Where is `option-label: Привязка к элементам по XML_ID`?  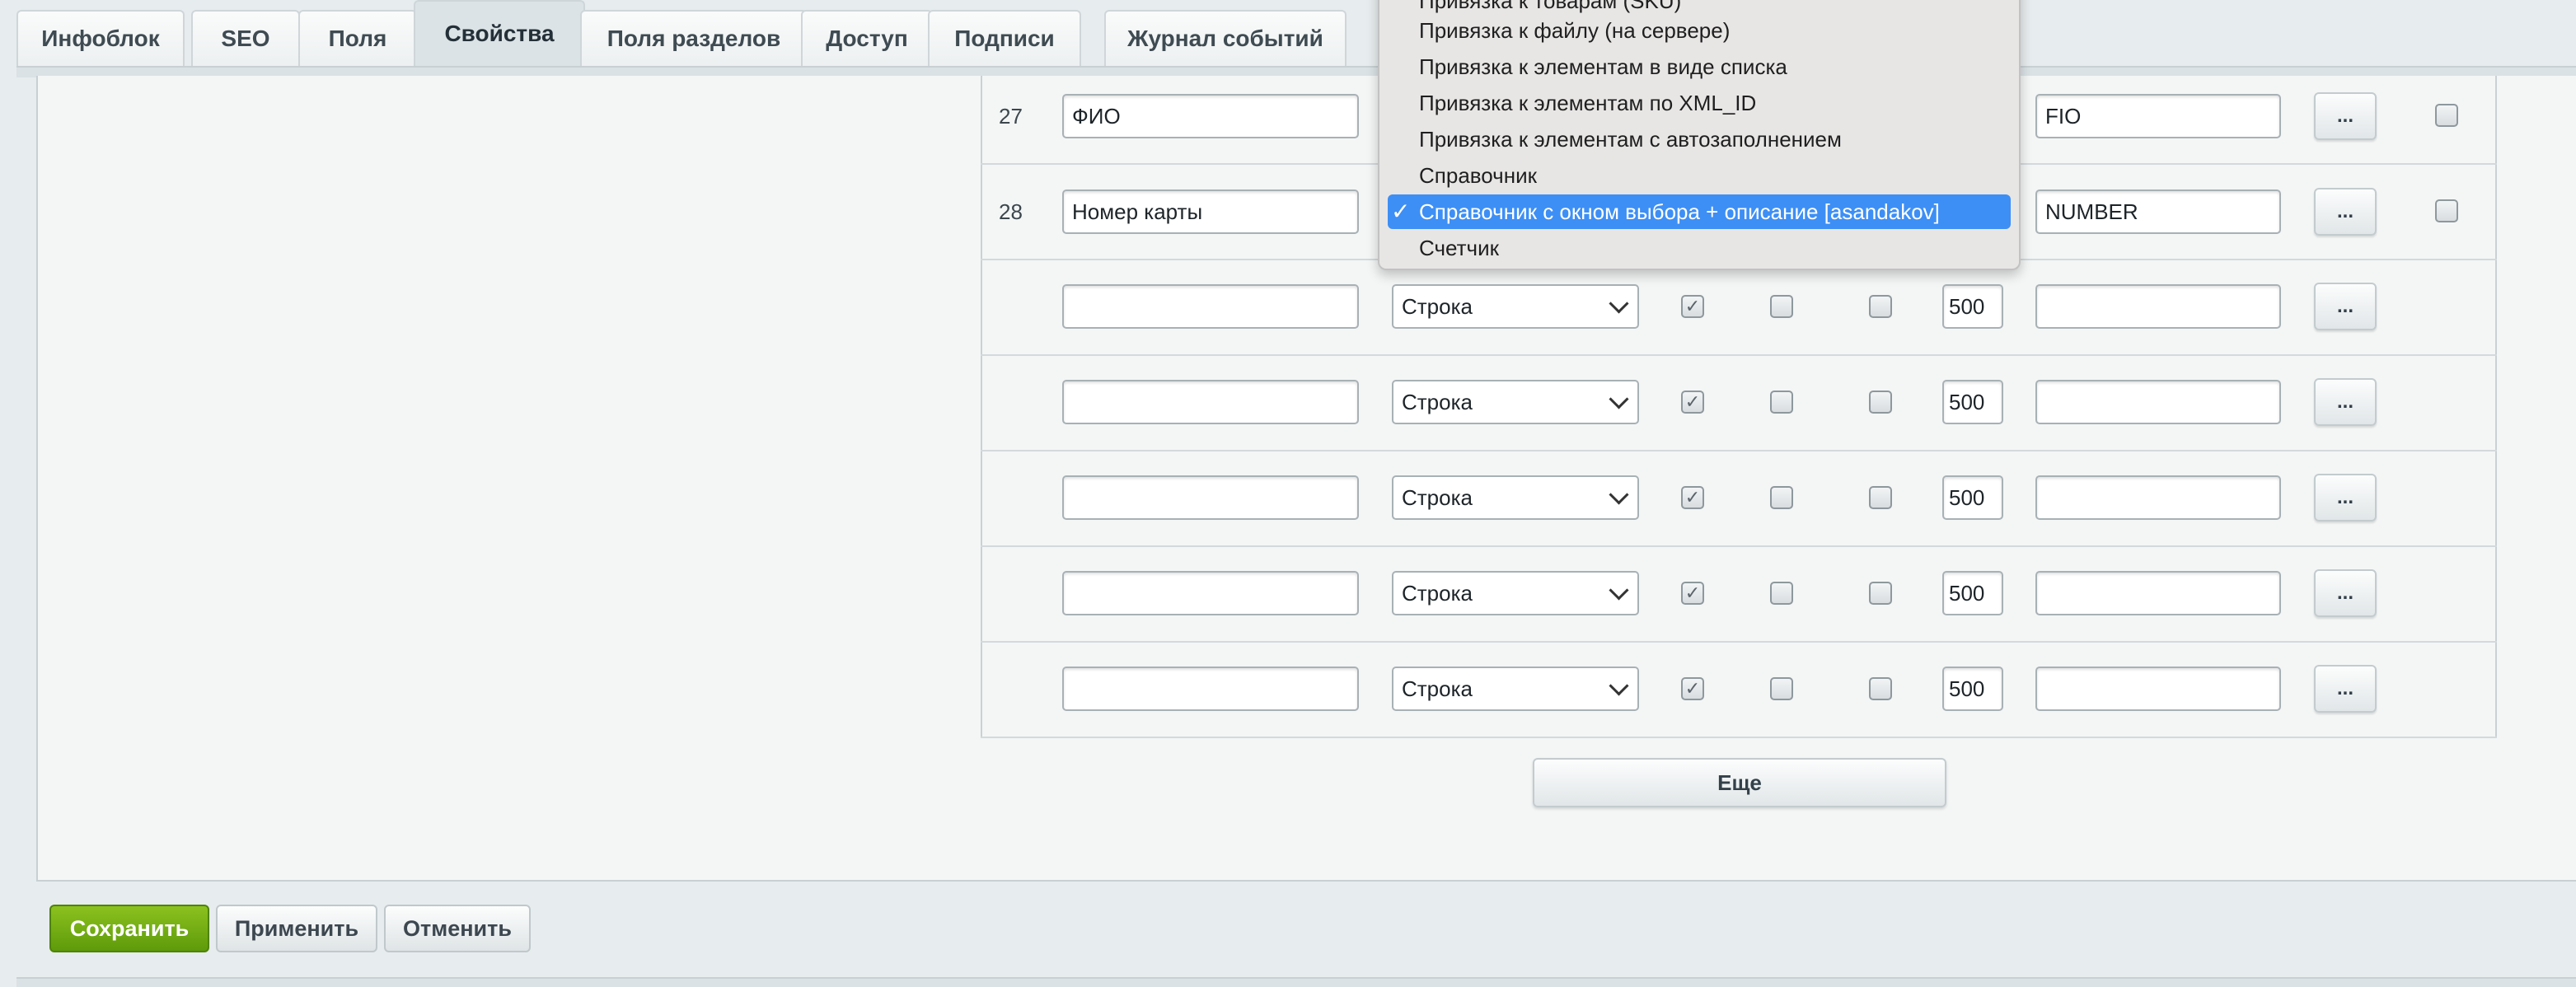 option-label: Привязка к элементам по XML_ID is located at coordinates (1588, 103).